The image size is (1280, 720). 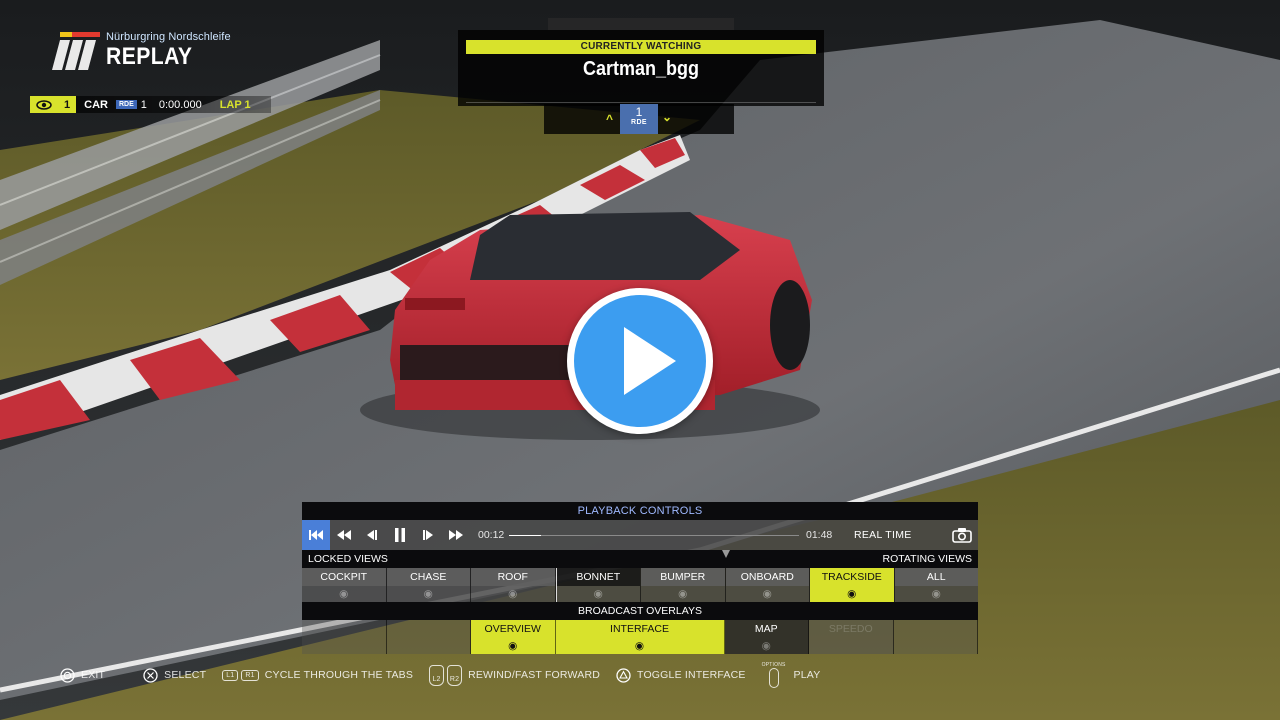 What do you see at coordinates (67, 104) in the screenshot?
I see `position-number: 1` at bounding box center [67, 104].